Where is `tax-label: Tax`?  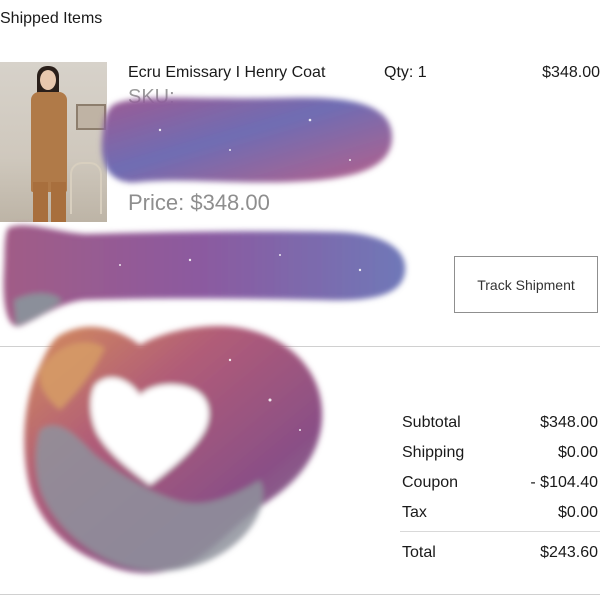
tax-label: Tax is located at coordinates (414, 512).